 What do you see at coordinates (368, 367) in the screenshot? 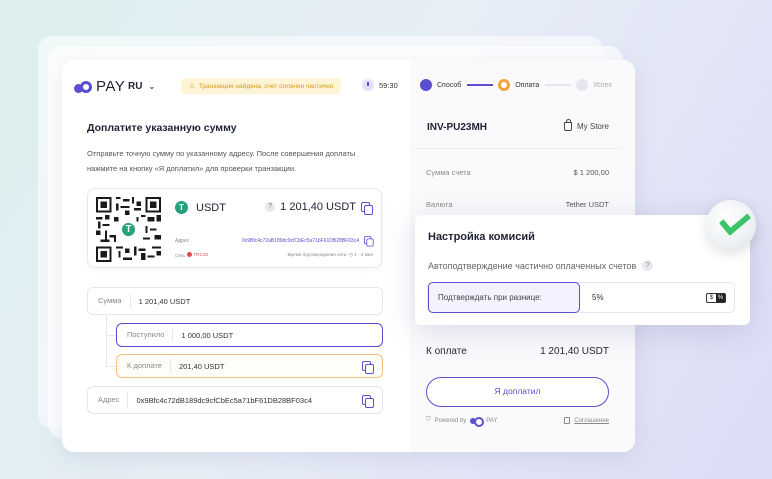
I see `copy-due-icon` at bounding box center [368, 367].